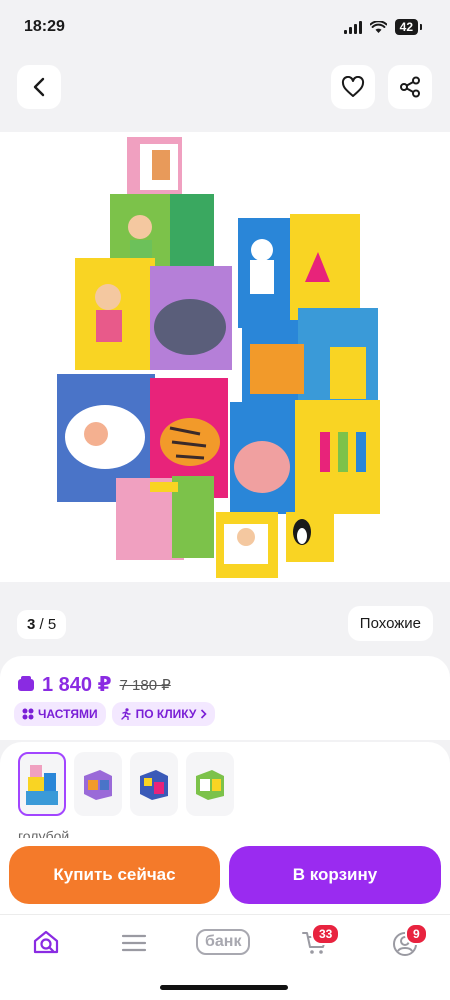 This screenshot has width=450, height=1000. What do you see at coordinates (352, 27) in the screenshot?
I see `signal-icon` at bounding box center [352, 27].